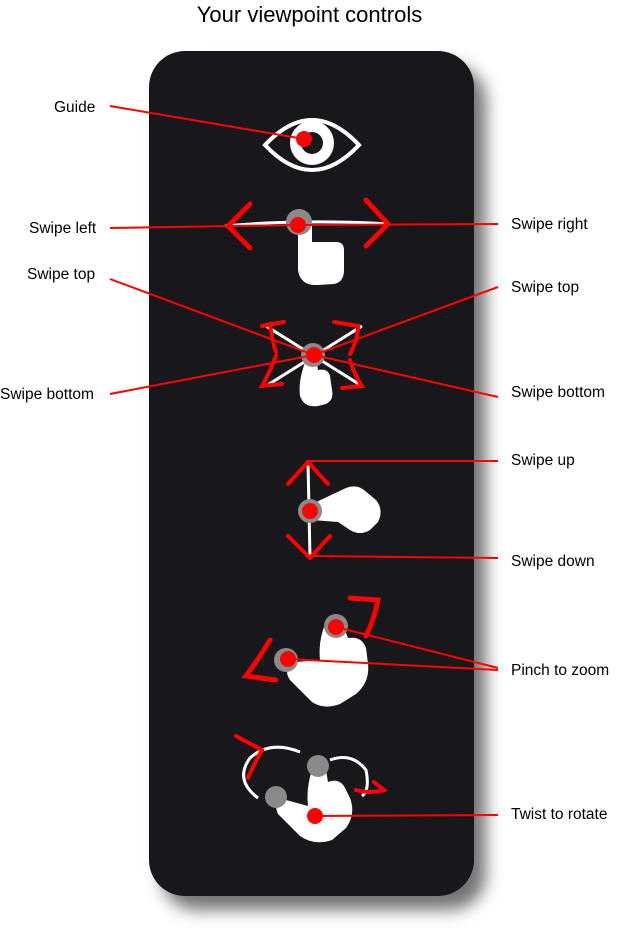 This screenshot has height=936, width=619. Describe the element at coordinates (312, 363) in the screenshot. I see `hand-swipe-diagonal-icon` at that location.